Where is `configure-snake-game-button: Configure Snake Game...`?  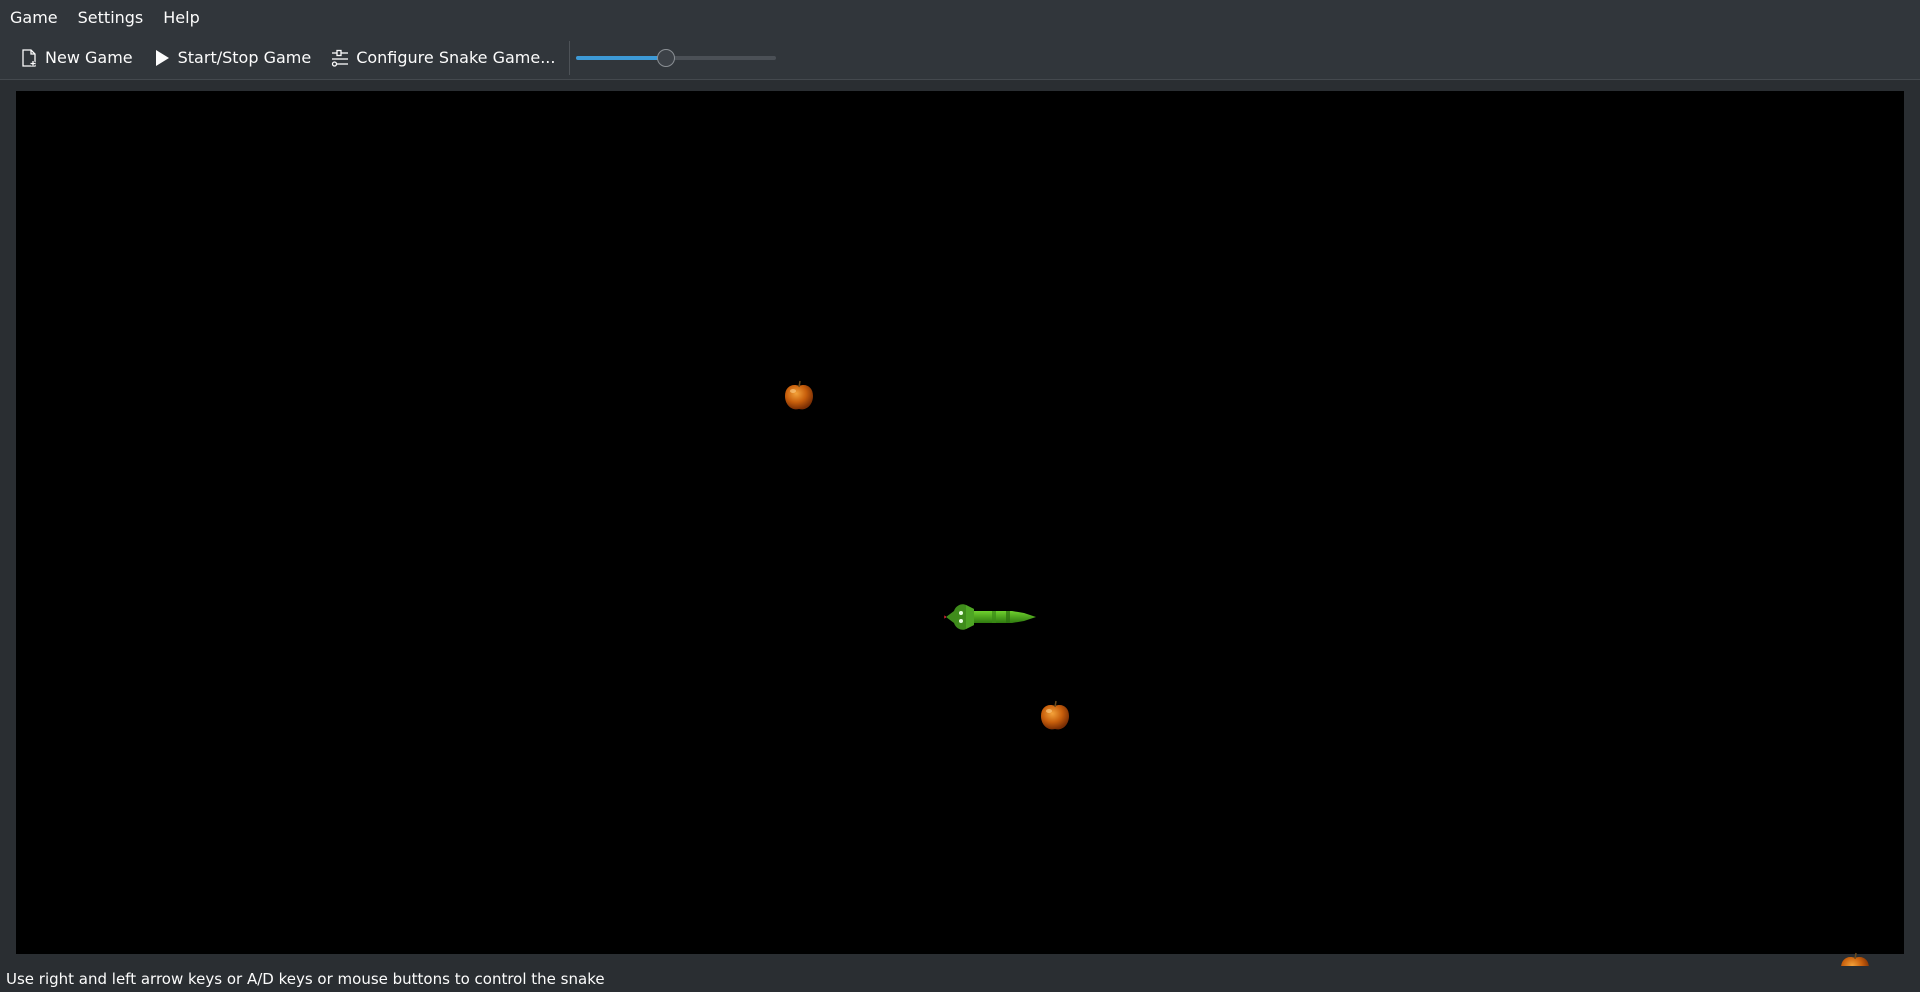 configure-snake-game-button: Configure Snake Game... is located at coordinates (443, 58).